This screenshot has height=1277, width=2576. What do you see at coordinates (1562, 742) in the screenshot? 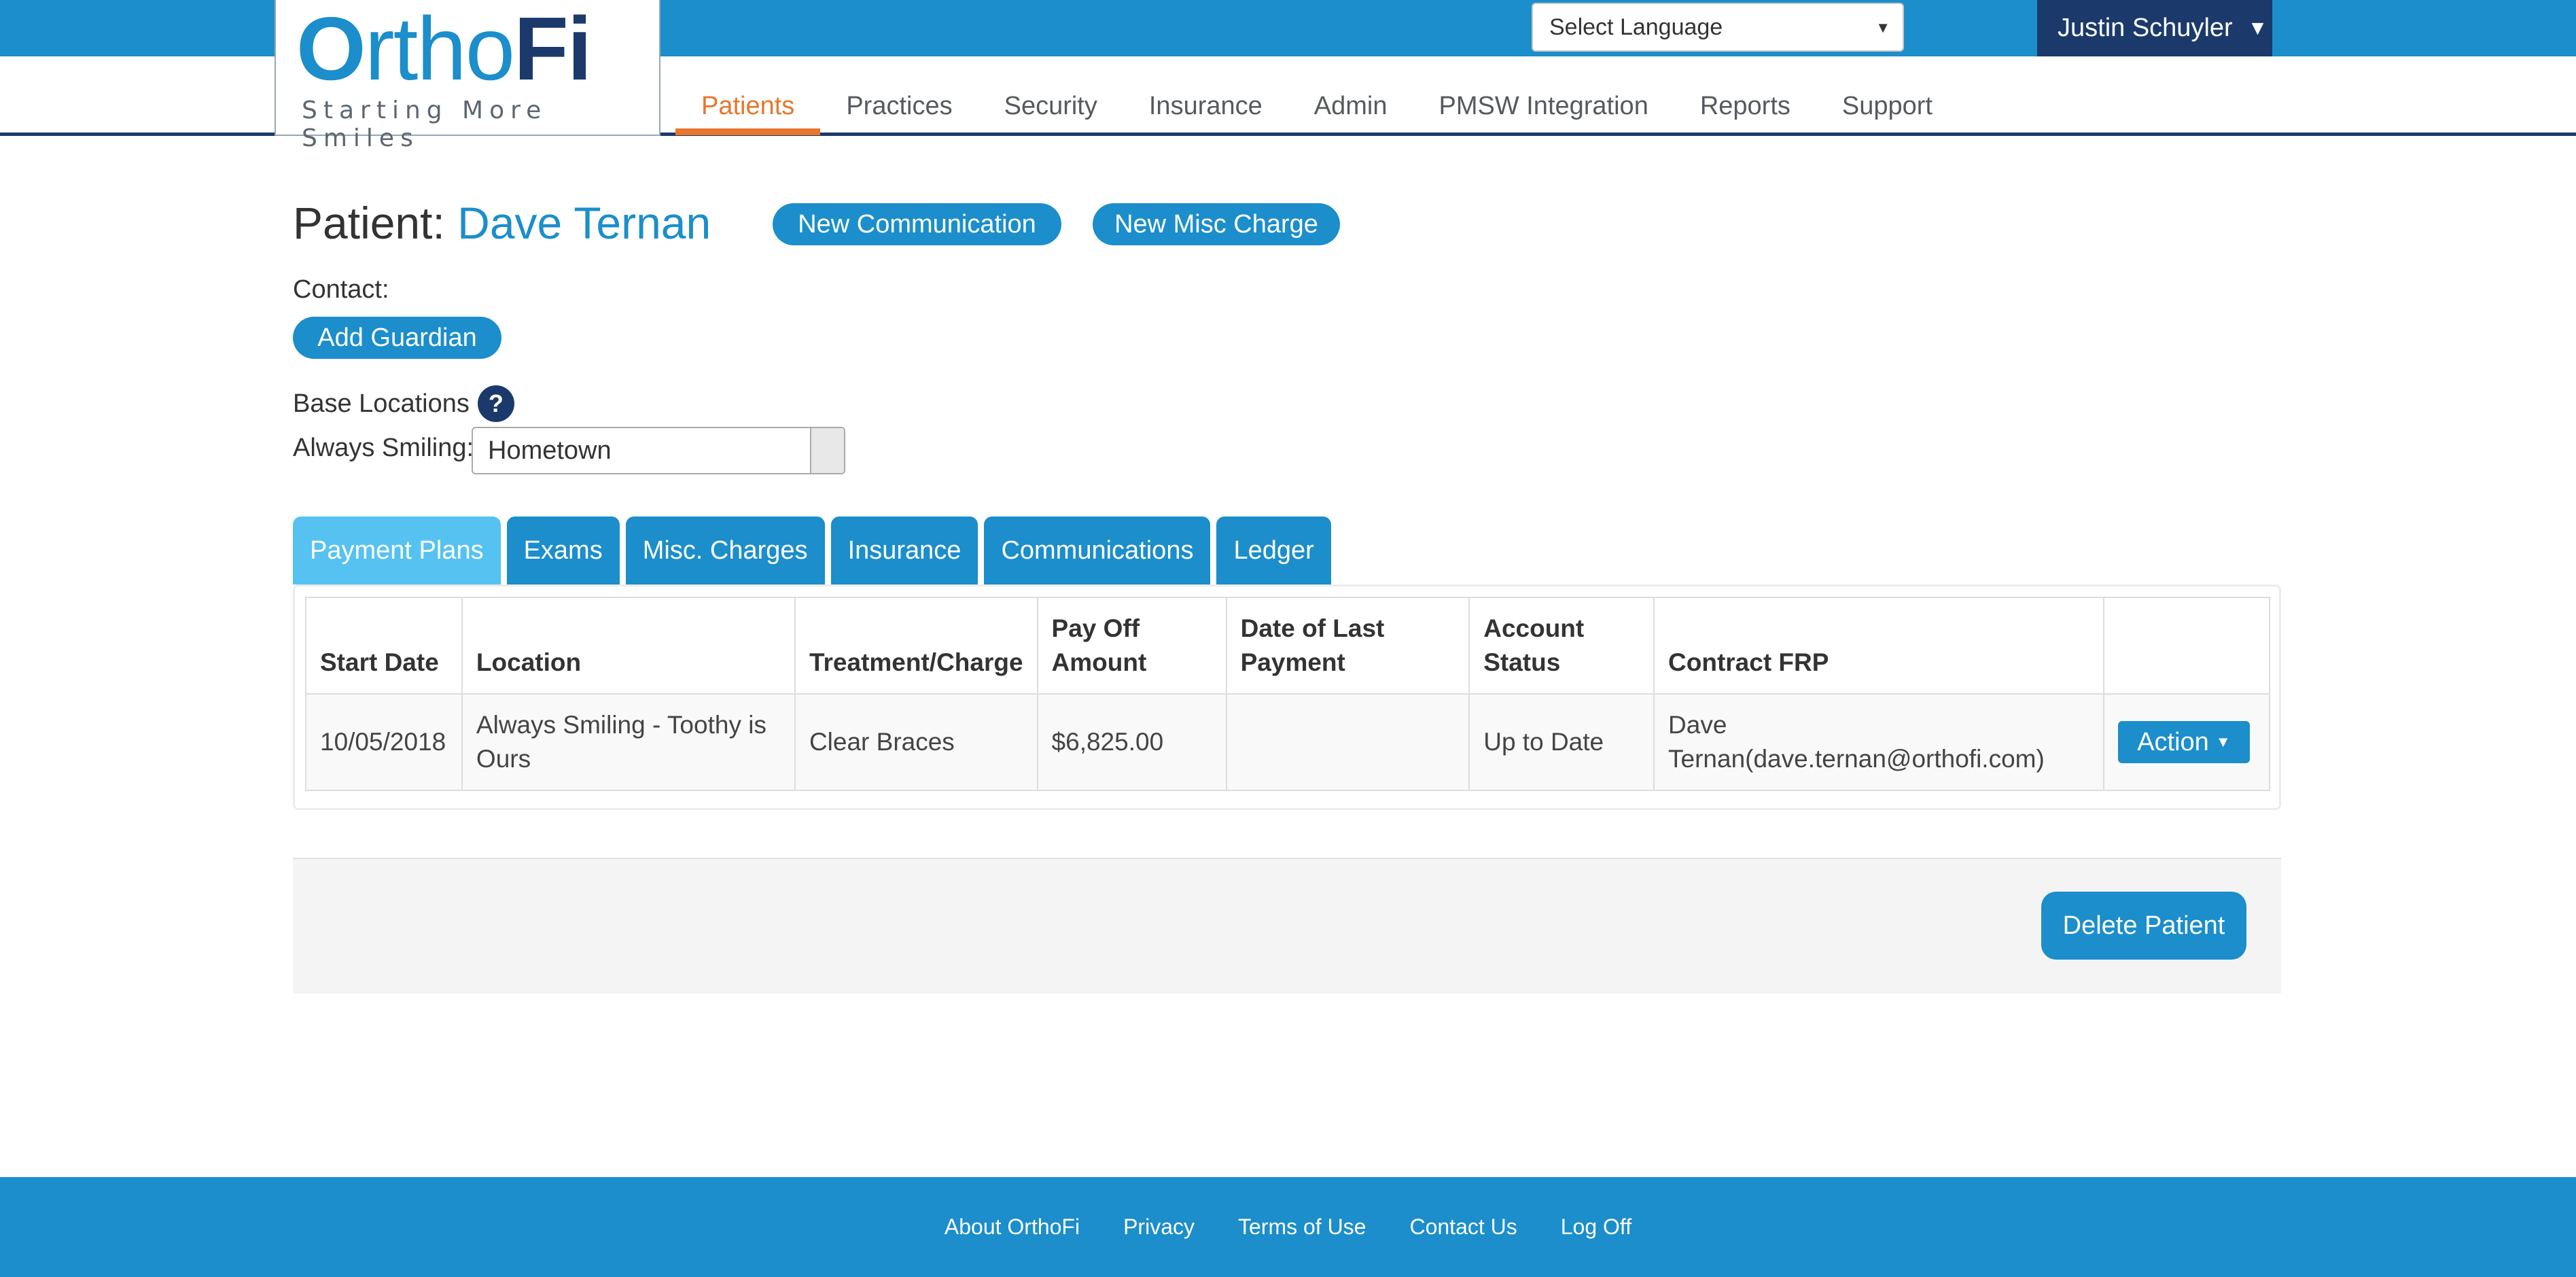
I see `cell-account-status: Up to Date` at bounding box center [1562, 742].